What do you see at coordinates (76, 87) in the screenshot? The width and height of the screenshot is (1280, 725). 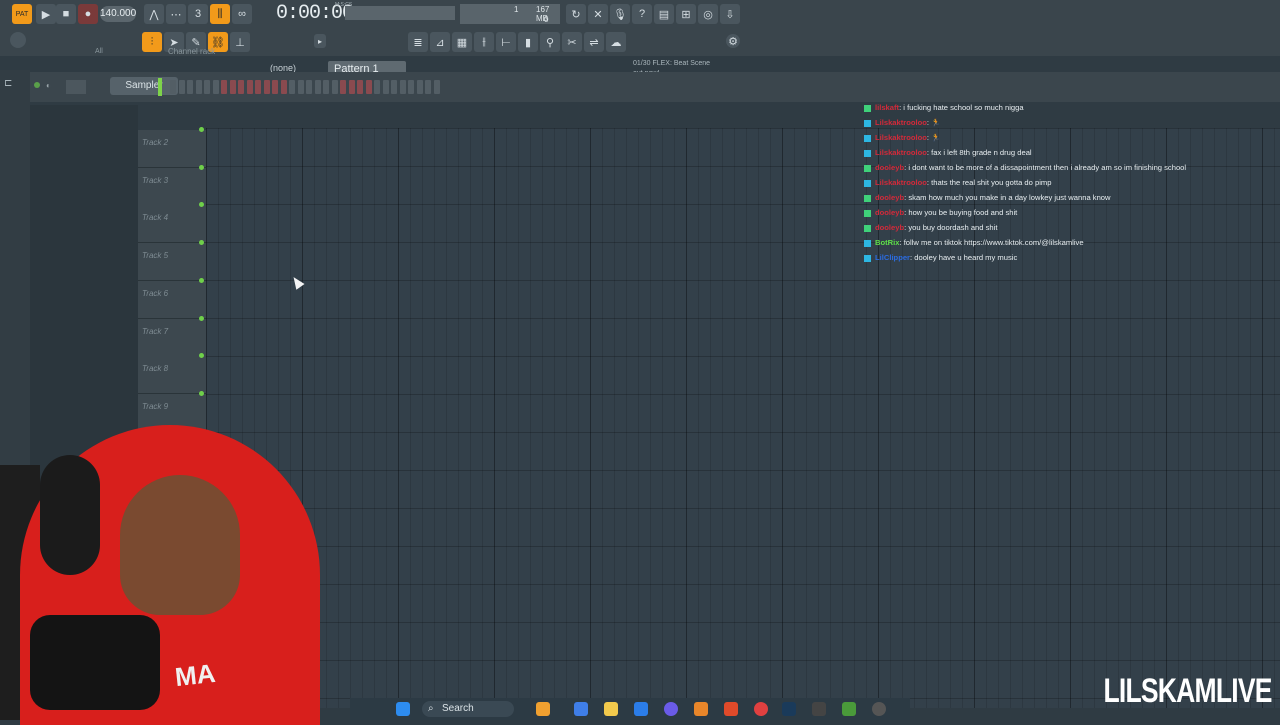 I see `channel-number` at bounding box center [76, 87].